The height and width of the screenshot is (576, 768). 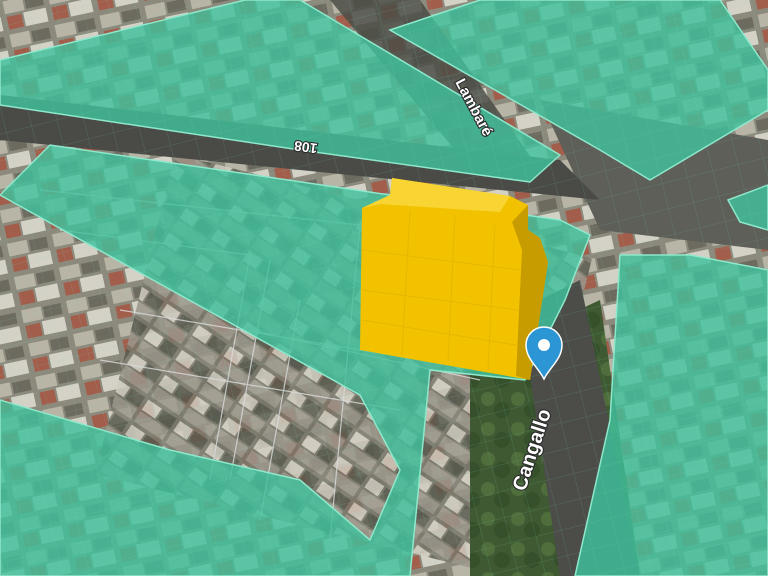 What do you see at coordinates (454, 279) in the screenshot?
I see `selected-building` at bounding box center [454, 279].